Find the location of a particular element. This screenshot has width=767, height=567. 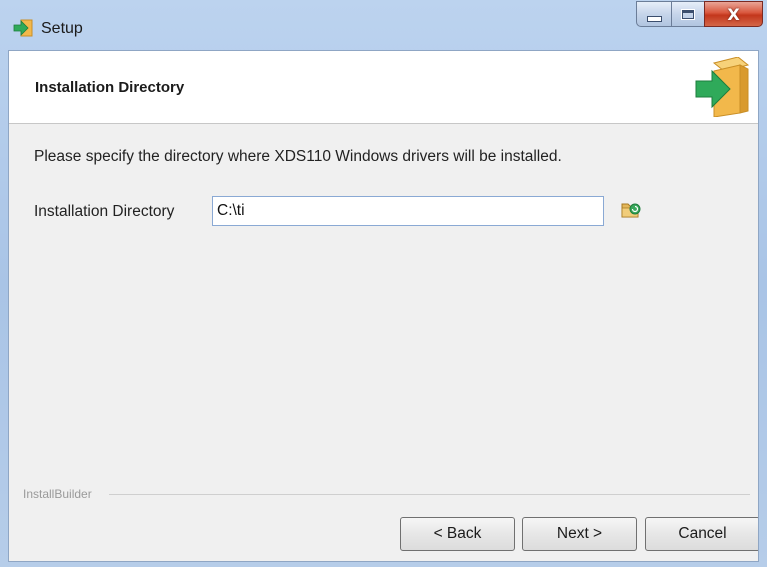

maximize-icon is located at coordinates (688, 14).